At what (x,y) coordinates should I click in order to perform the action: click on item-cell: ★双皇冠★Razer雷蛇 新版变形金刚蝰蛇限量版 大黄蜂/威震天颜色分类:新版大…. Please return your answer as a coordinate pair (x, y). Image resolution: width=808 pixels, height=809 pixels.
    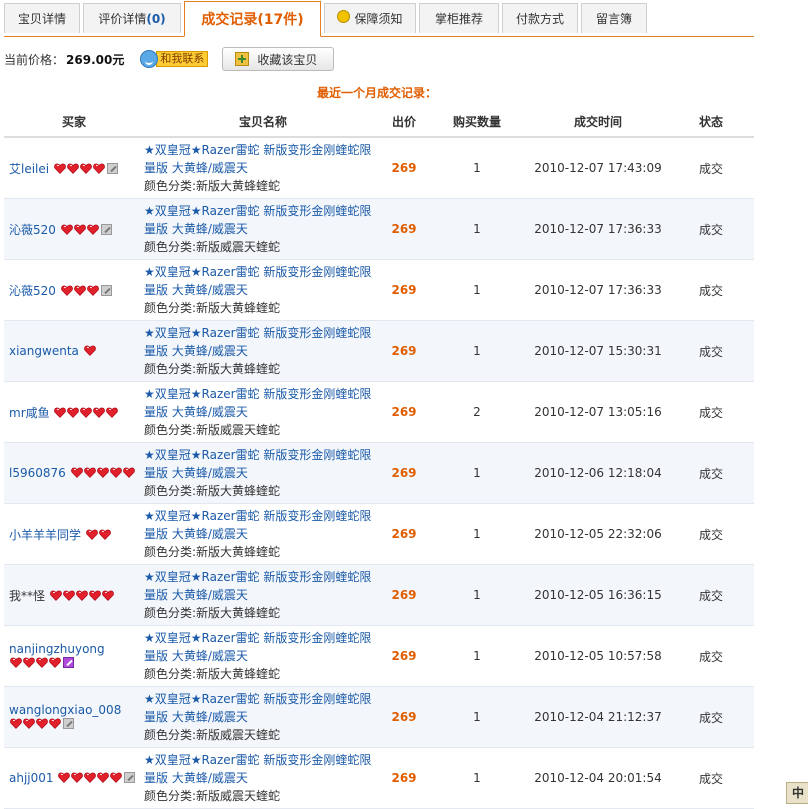
    Looking at the image, I should click on (263, 595).